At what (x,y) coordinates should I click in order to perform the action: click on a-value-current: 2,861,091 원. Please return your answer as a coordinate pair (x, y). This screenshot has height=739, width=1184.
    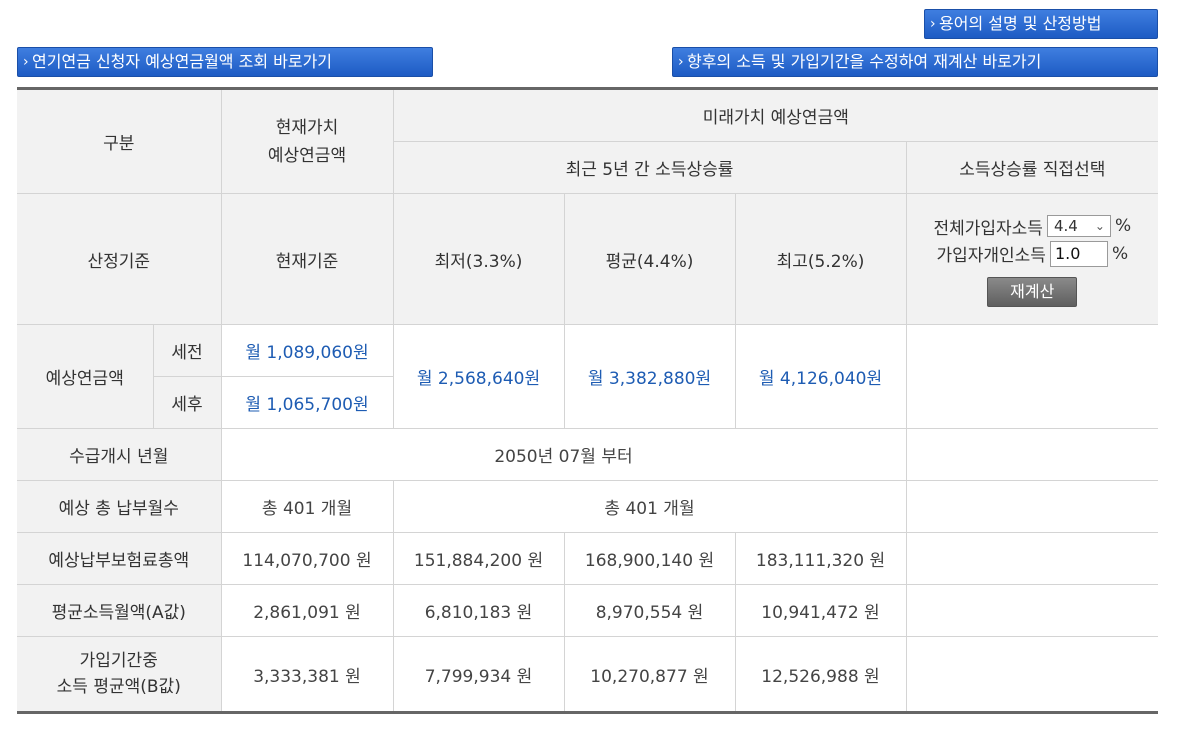
    Looking at the image, I should click on (307, 610).